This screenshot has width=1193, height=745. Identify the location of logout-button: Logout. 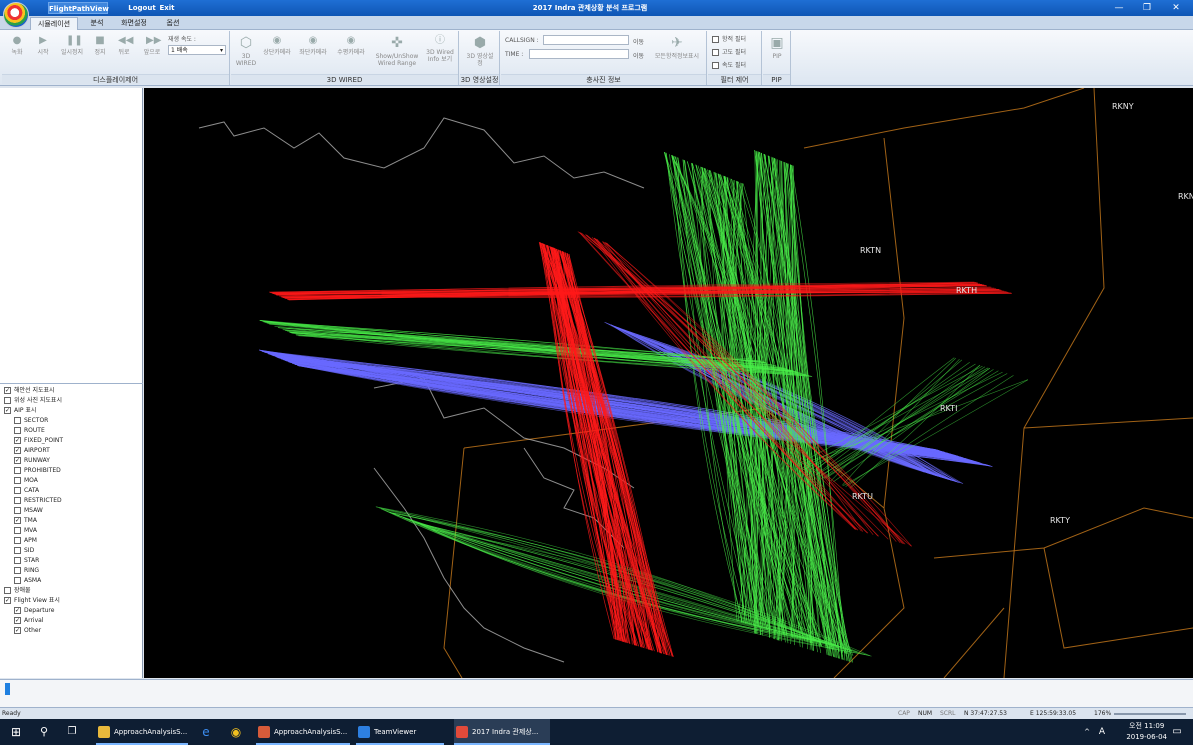
(142, 8).